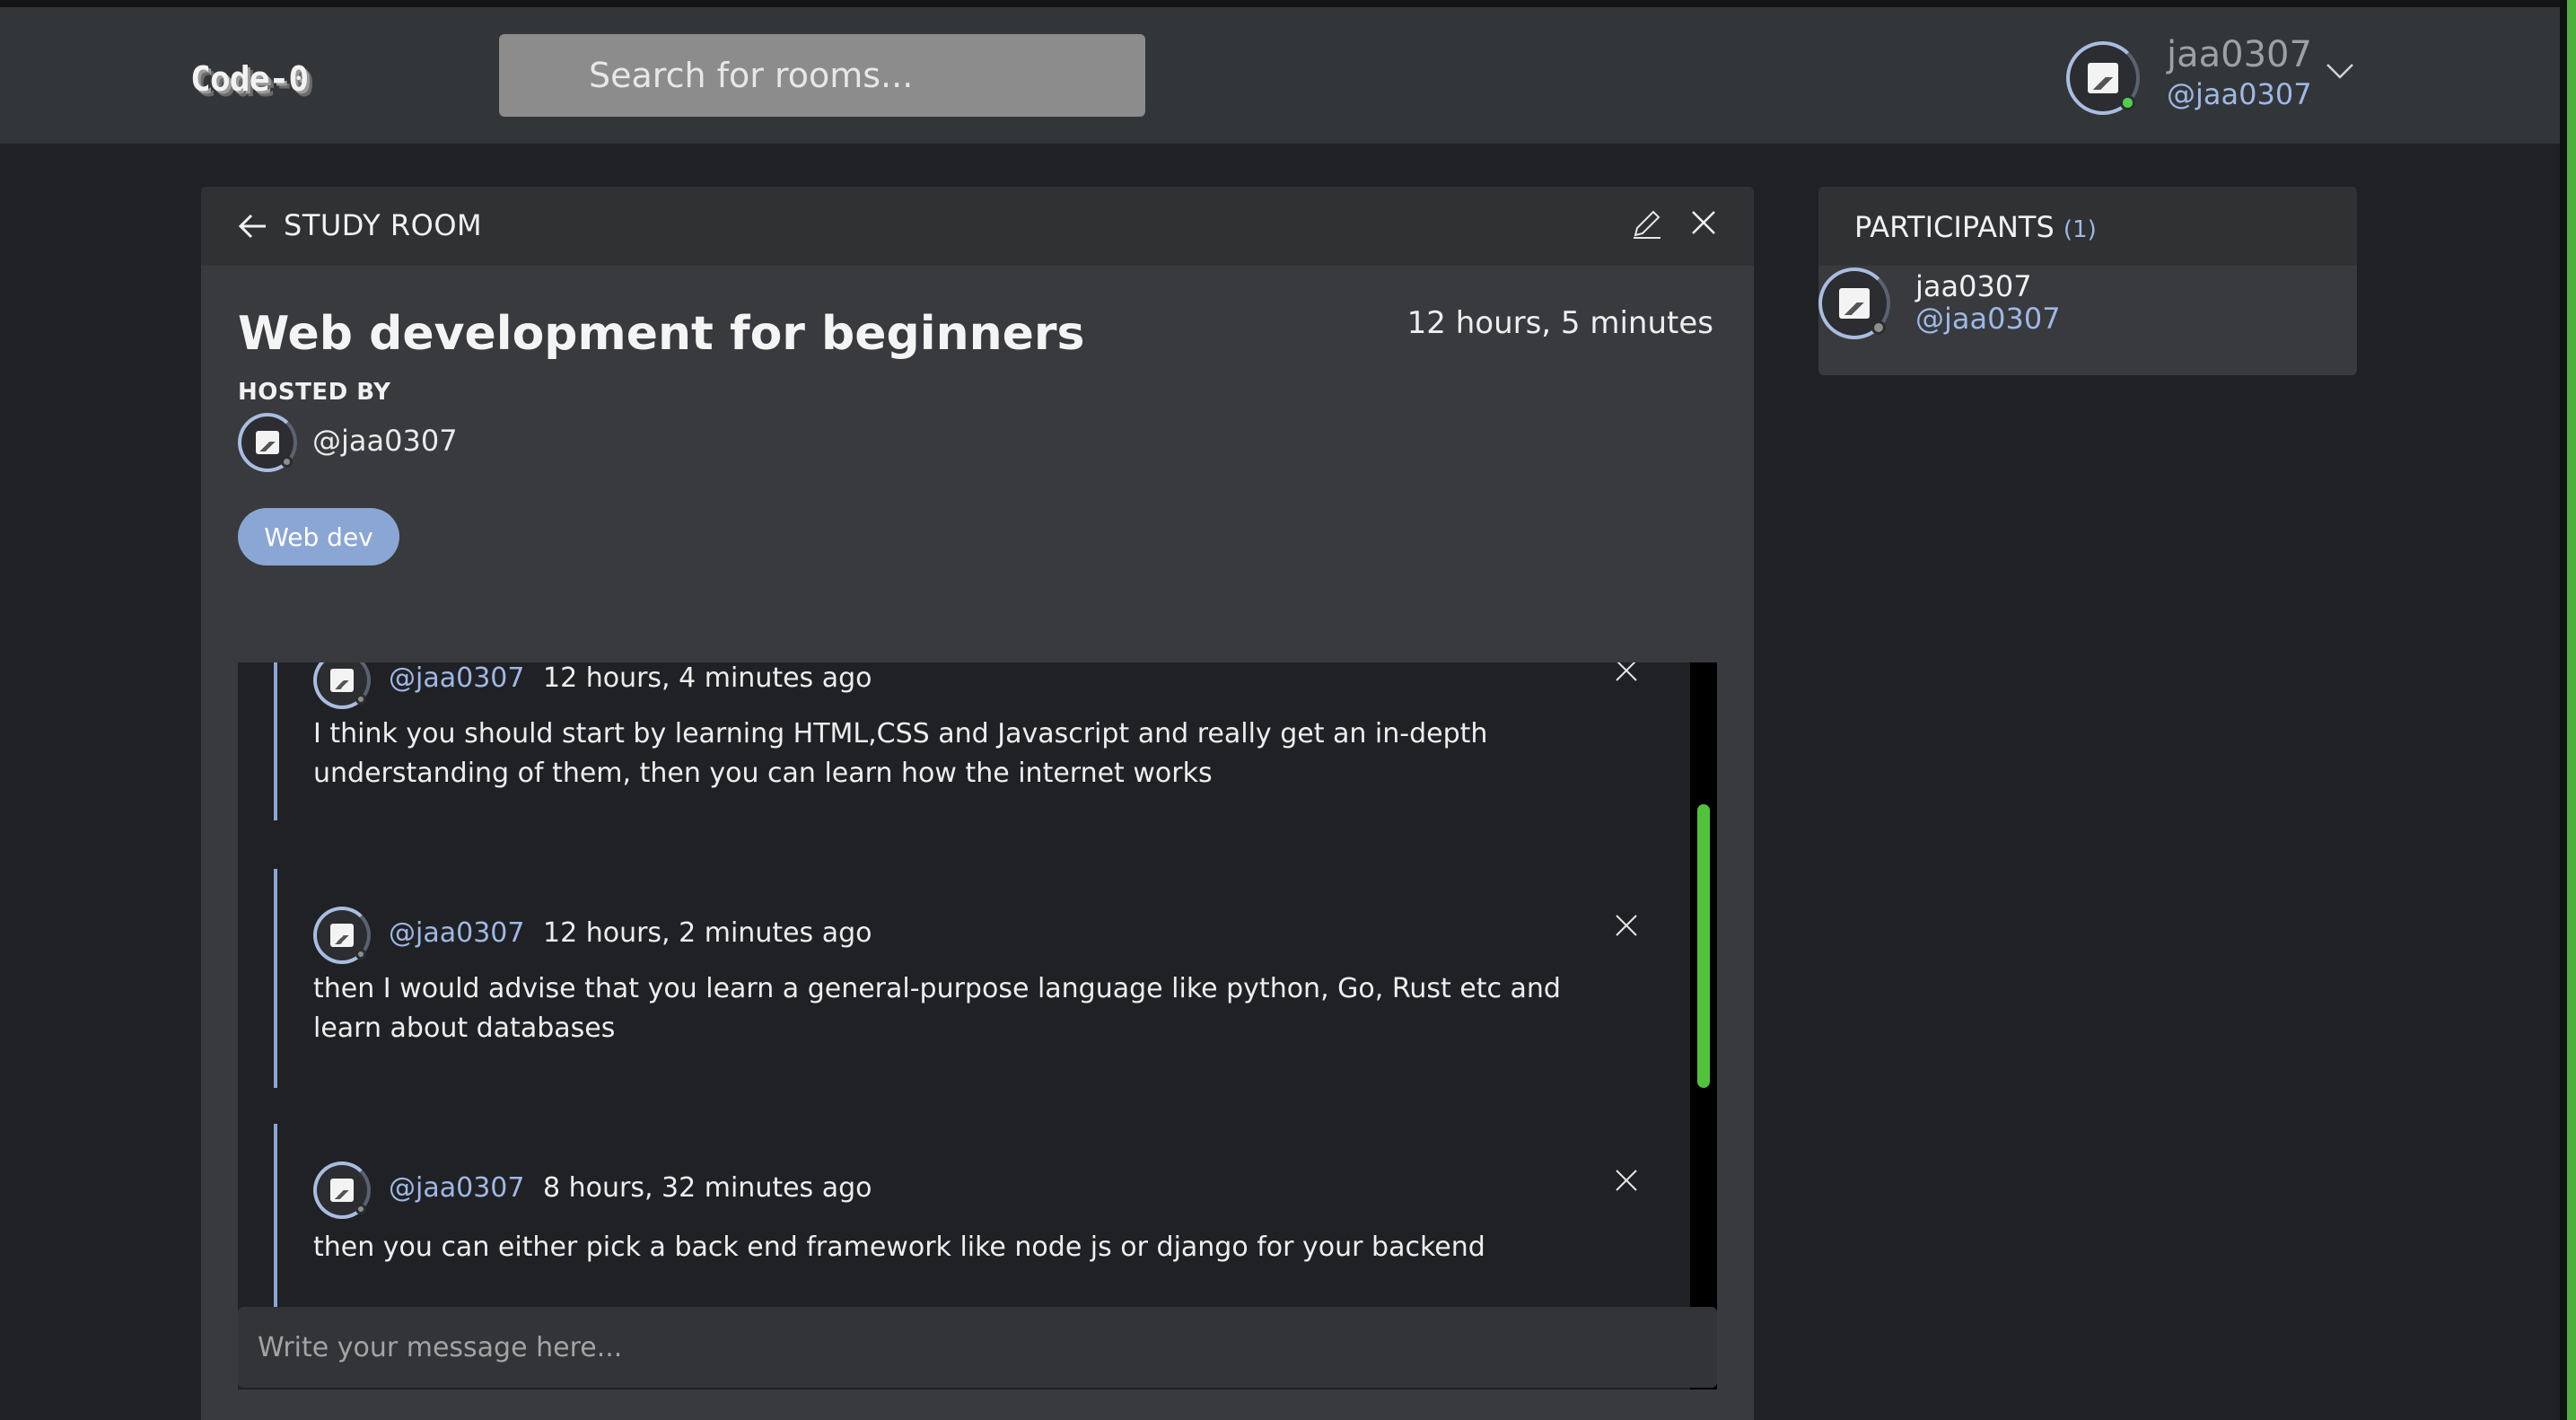 This screenshot has width=2576, height=1420. Describe the element at coordinates (977, 226) in the screenshot. I see `room-header: STUDY ROOM` at that location.